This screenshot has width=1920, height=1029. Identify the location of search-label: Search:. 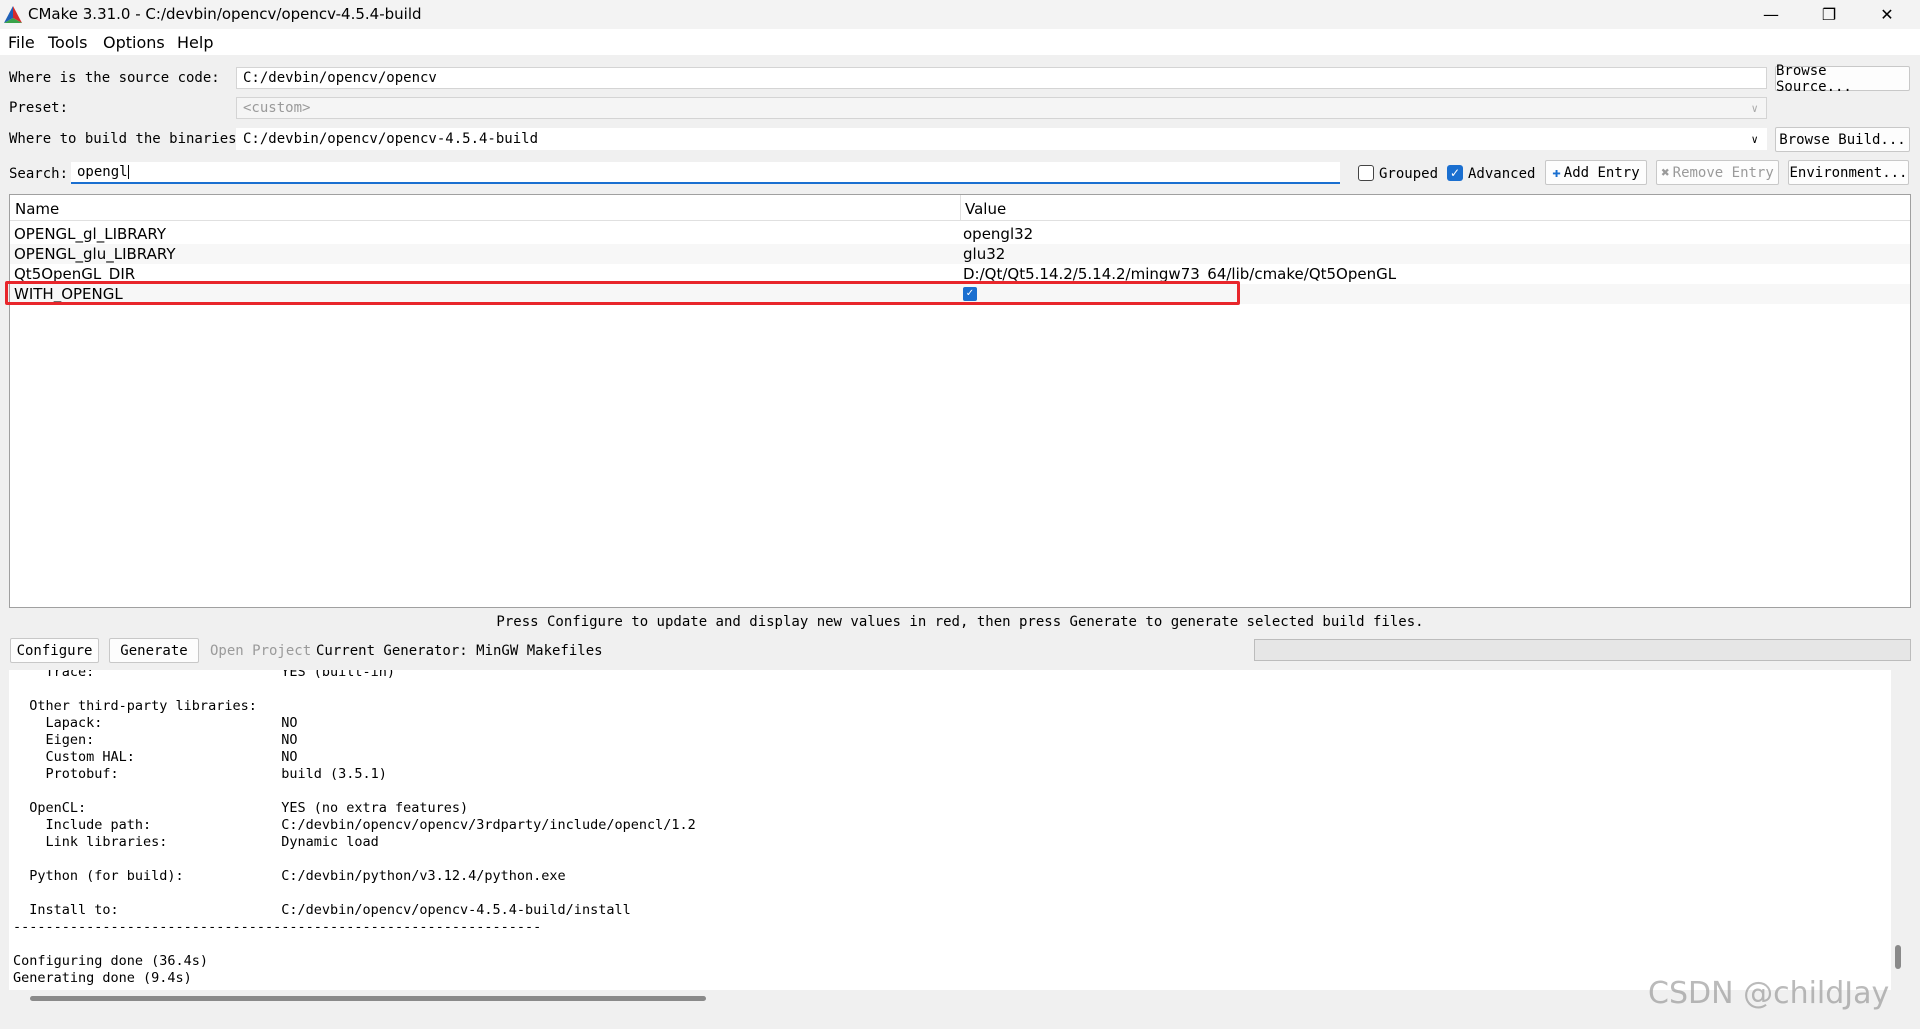
(39, 174).